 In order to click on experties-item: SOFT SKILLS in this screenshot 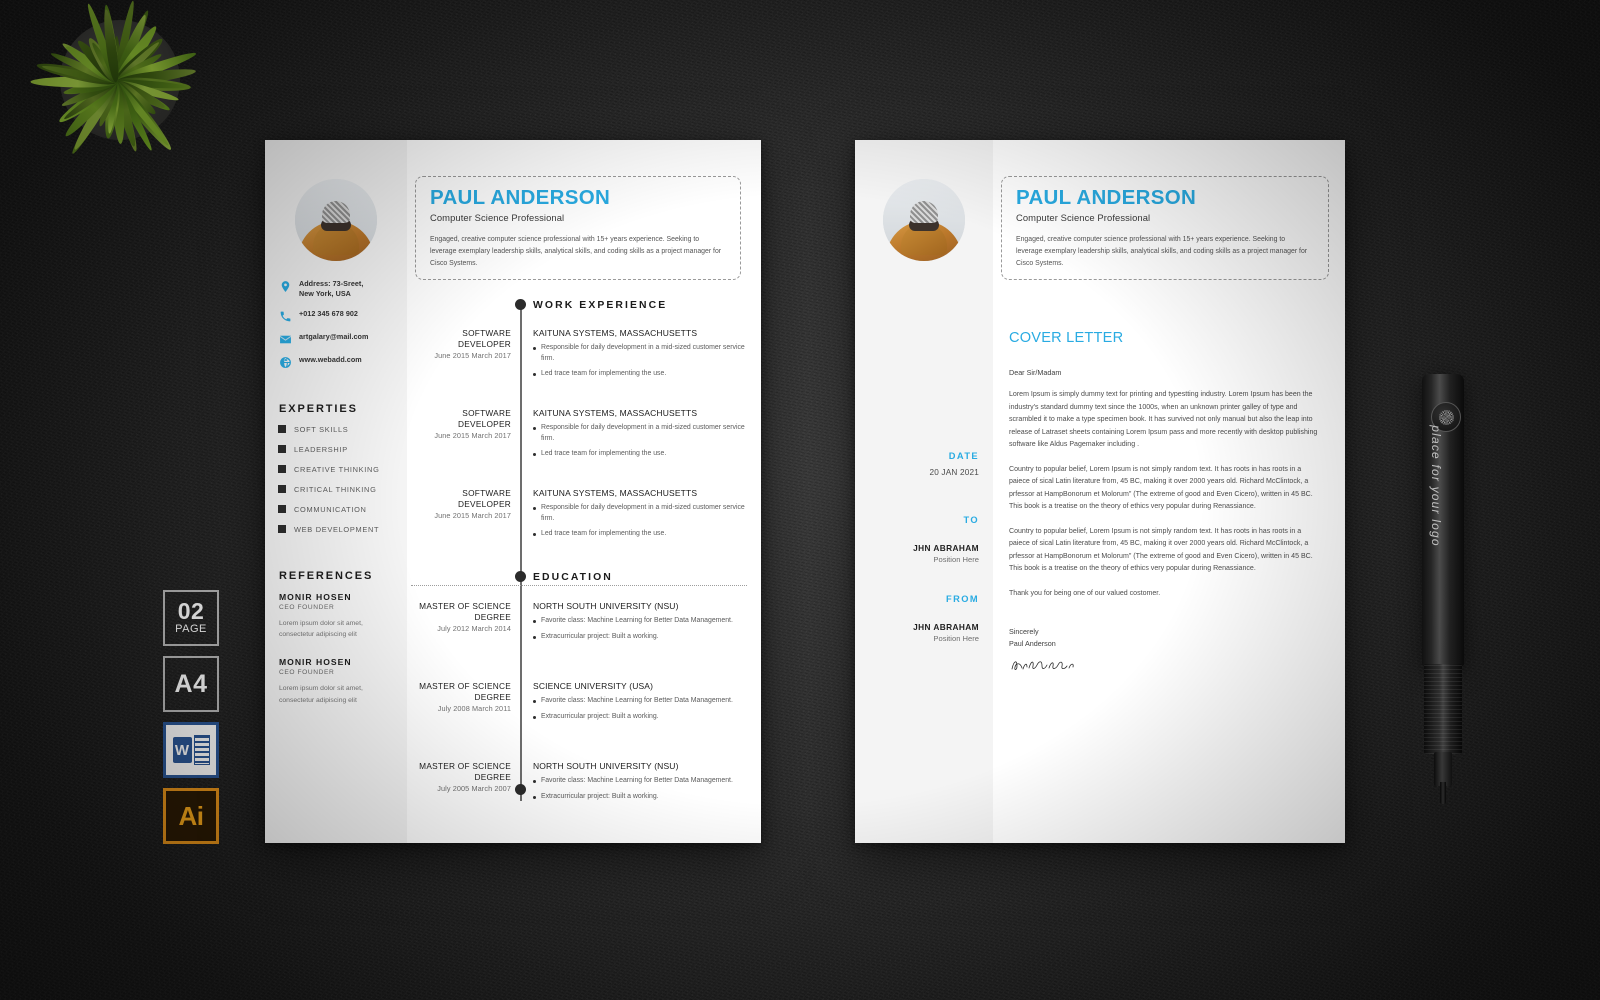, I will do `click(343, 429)`.